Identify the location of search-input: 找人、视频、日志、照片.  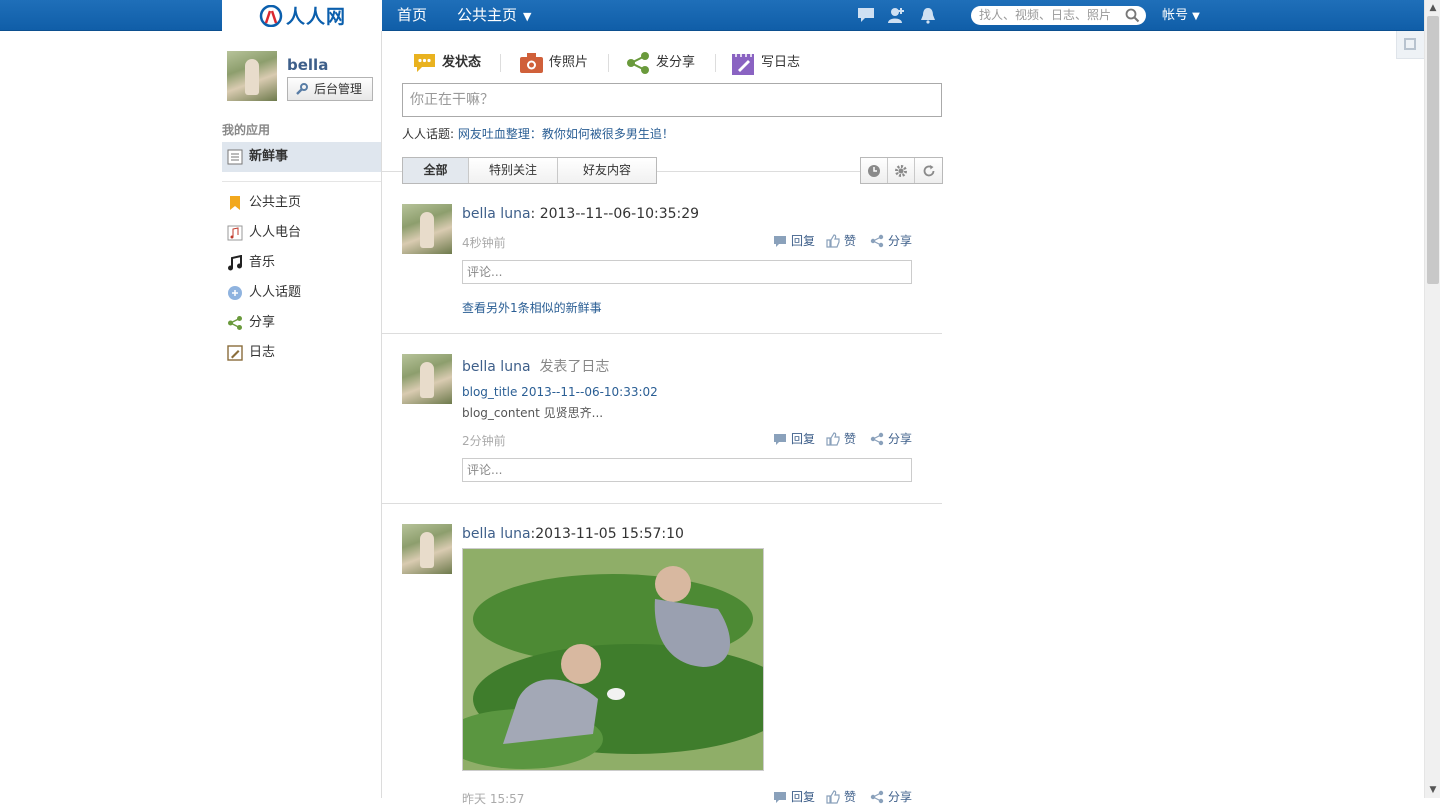
(1058, 15).